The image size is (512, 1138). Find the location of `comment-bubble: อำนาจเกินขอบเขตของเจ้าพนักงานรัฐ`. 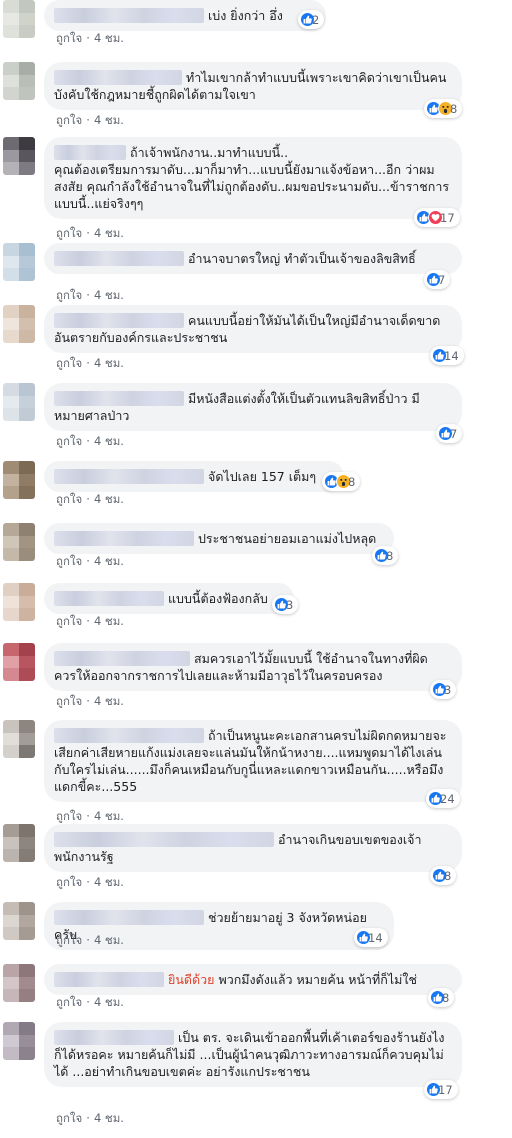

comment-bubble: อำนาจเกินขอบเขตของเจ้าพนักงานรัฐ is located at coordinates (253, 848).